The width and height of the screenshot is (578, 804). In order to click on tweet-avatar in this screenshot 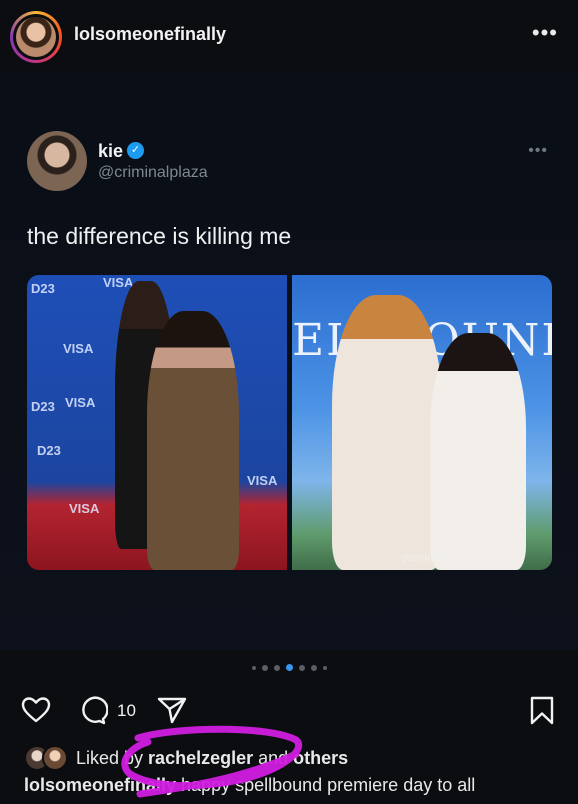, I will do `click(57, 161)`.